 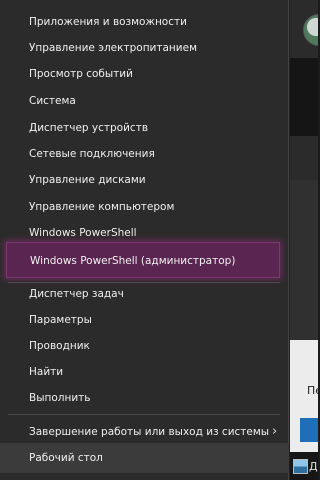 I want to click on background-label: Пе, so click(x=312, y=390).